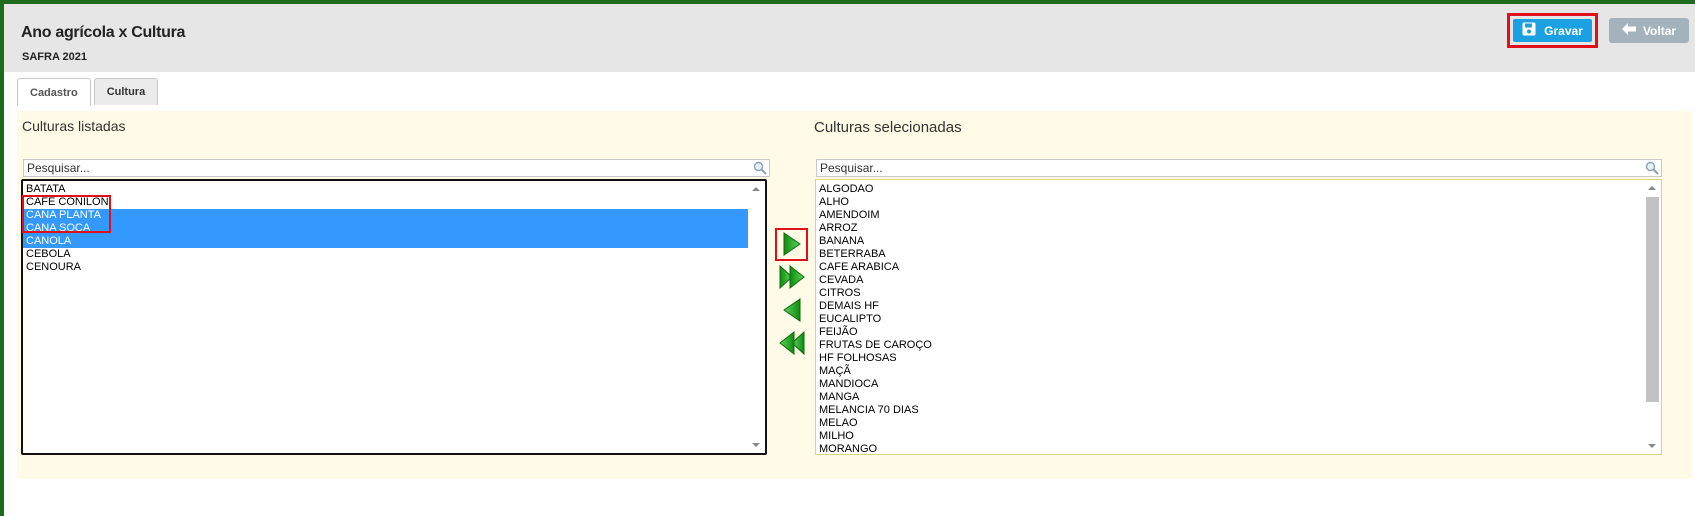 Image resolution: width=1695 pixels, height=516 pixels. I want to click on page-subtitle: SAFRA 2021, so click(55, 57).